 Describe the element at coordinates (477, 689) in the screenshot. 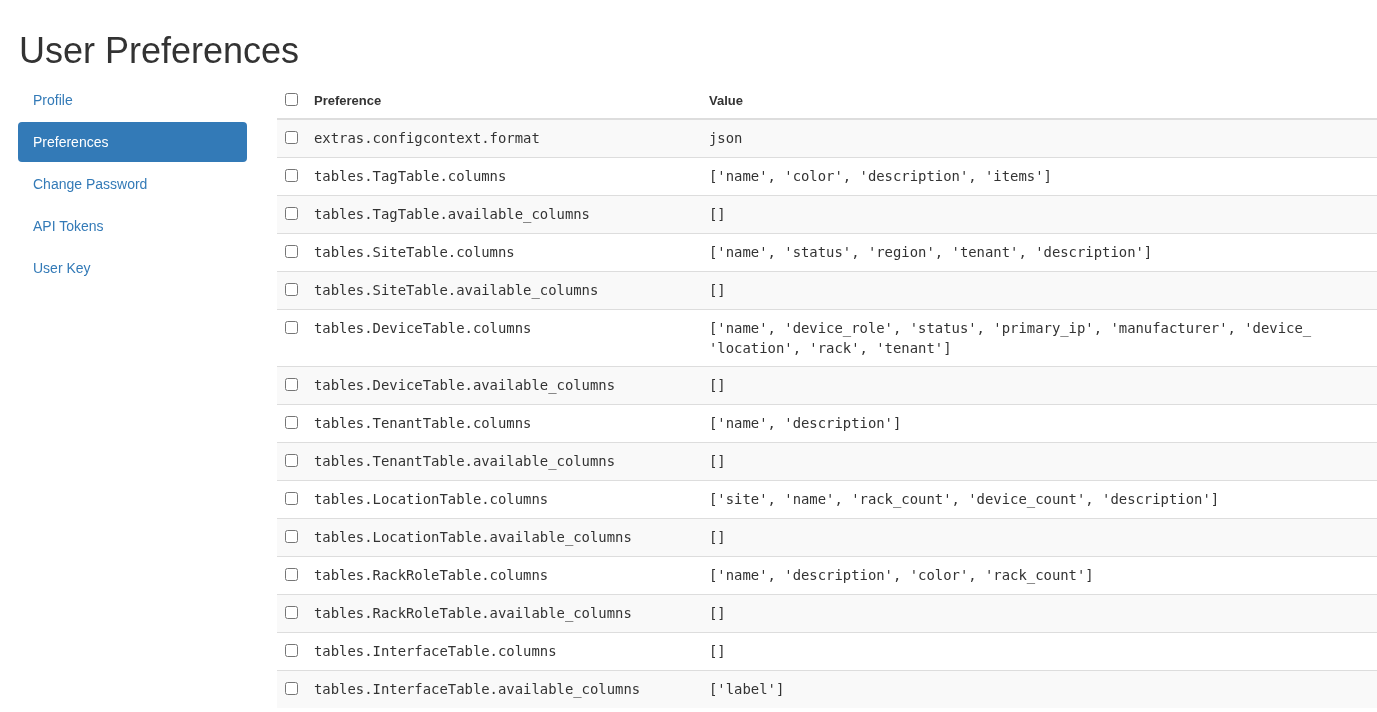

I see `preference-name: tables.InterfaceTable.available_columns` at that location.